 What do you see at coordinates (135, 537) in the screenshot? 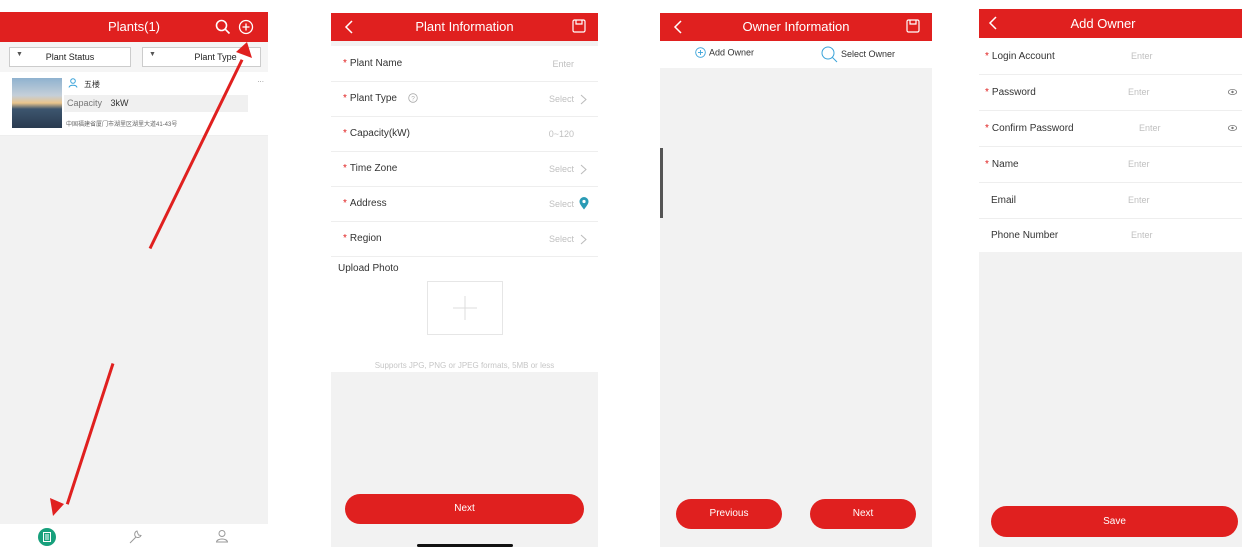
I see `tab-maintenance-icon` at bounding box center [135, 537].